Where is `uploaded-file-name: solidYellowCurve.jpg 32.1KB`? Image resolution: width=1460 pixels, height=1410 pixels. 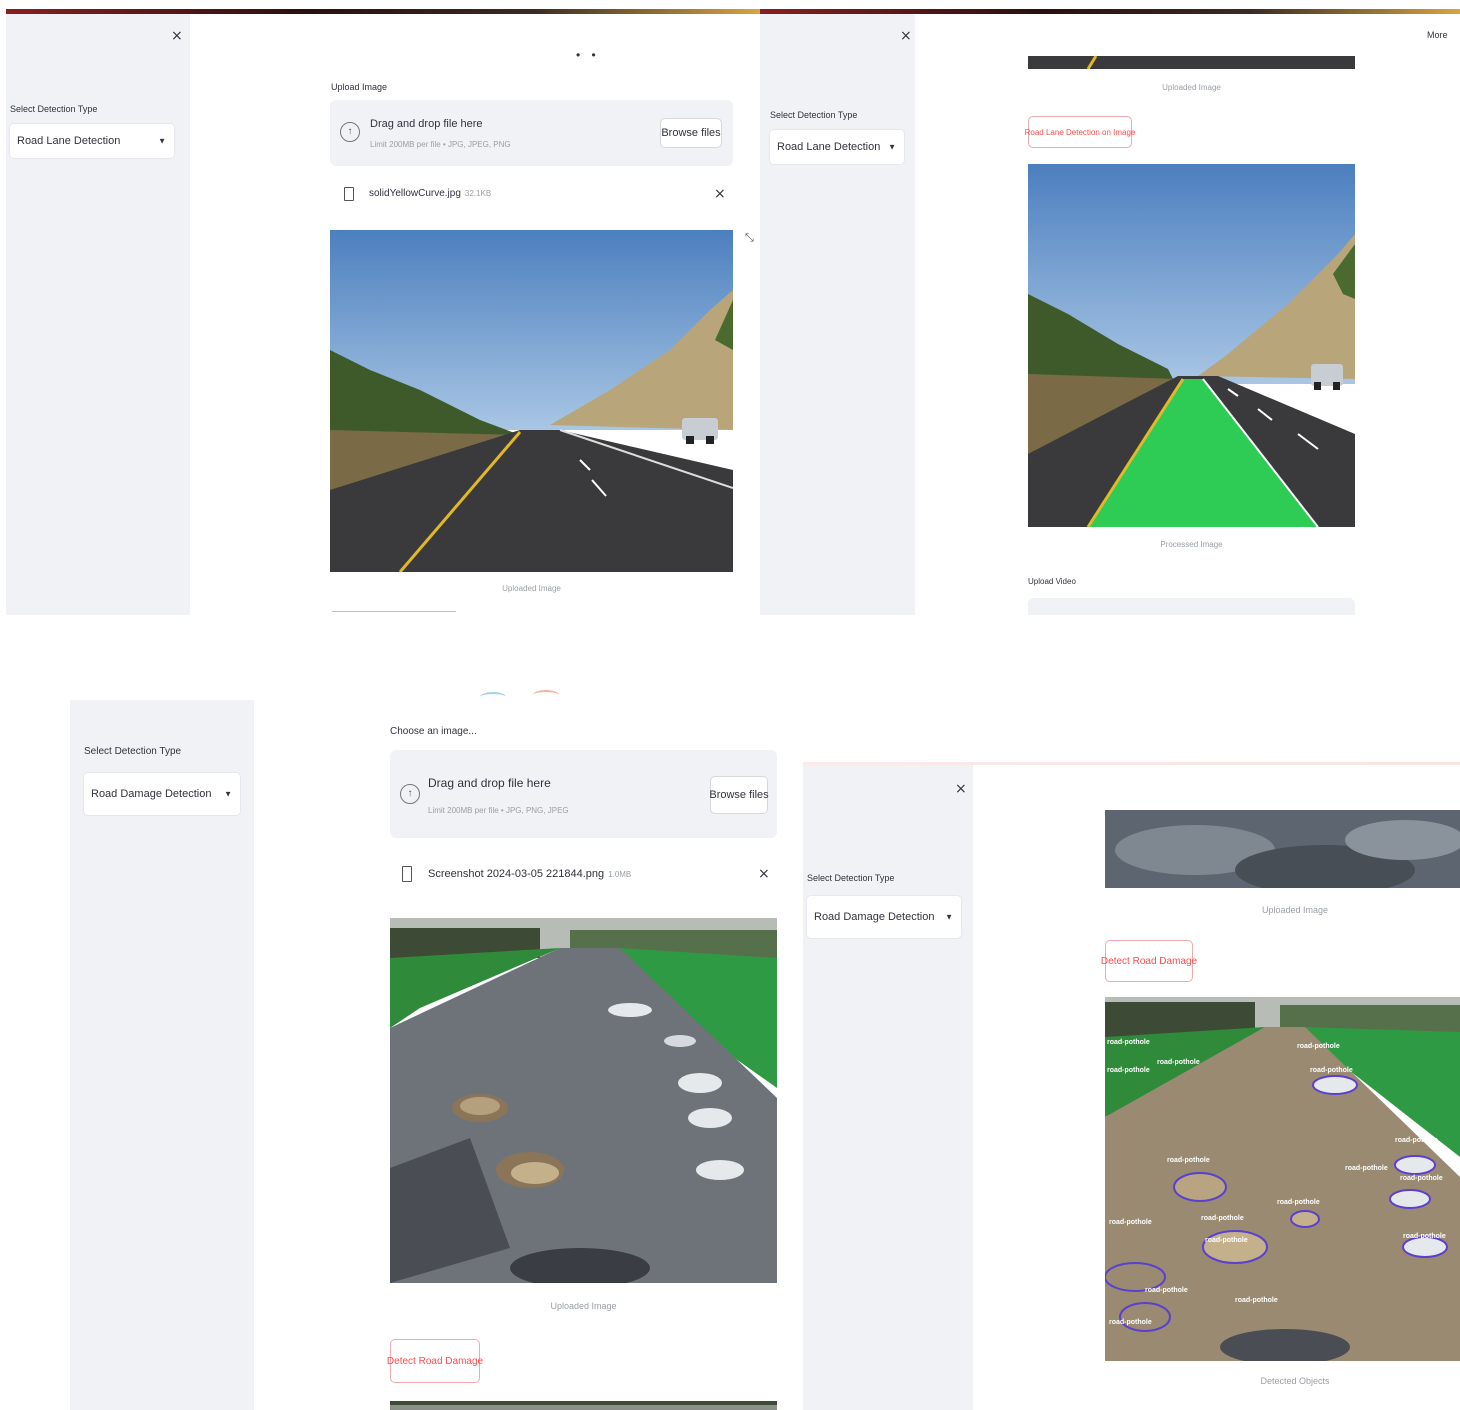
uploaded-file-name: solidYellowCurve.jpg 32.1KB is located at coordinates (430, 193).